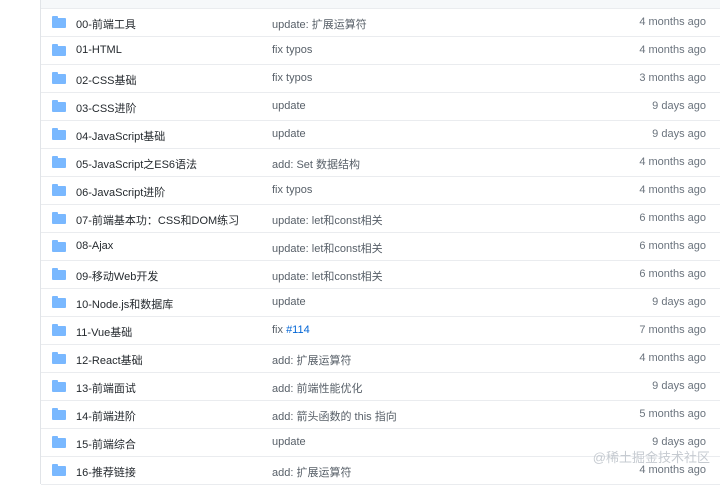  I want to click on folder-name-link: 00-前端工具, so click(106, 24).